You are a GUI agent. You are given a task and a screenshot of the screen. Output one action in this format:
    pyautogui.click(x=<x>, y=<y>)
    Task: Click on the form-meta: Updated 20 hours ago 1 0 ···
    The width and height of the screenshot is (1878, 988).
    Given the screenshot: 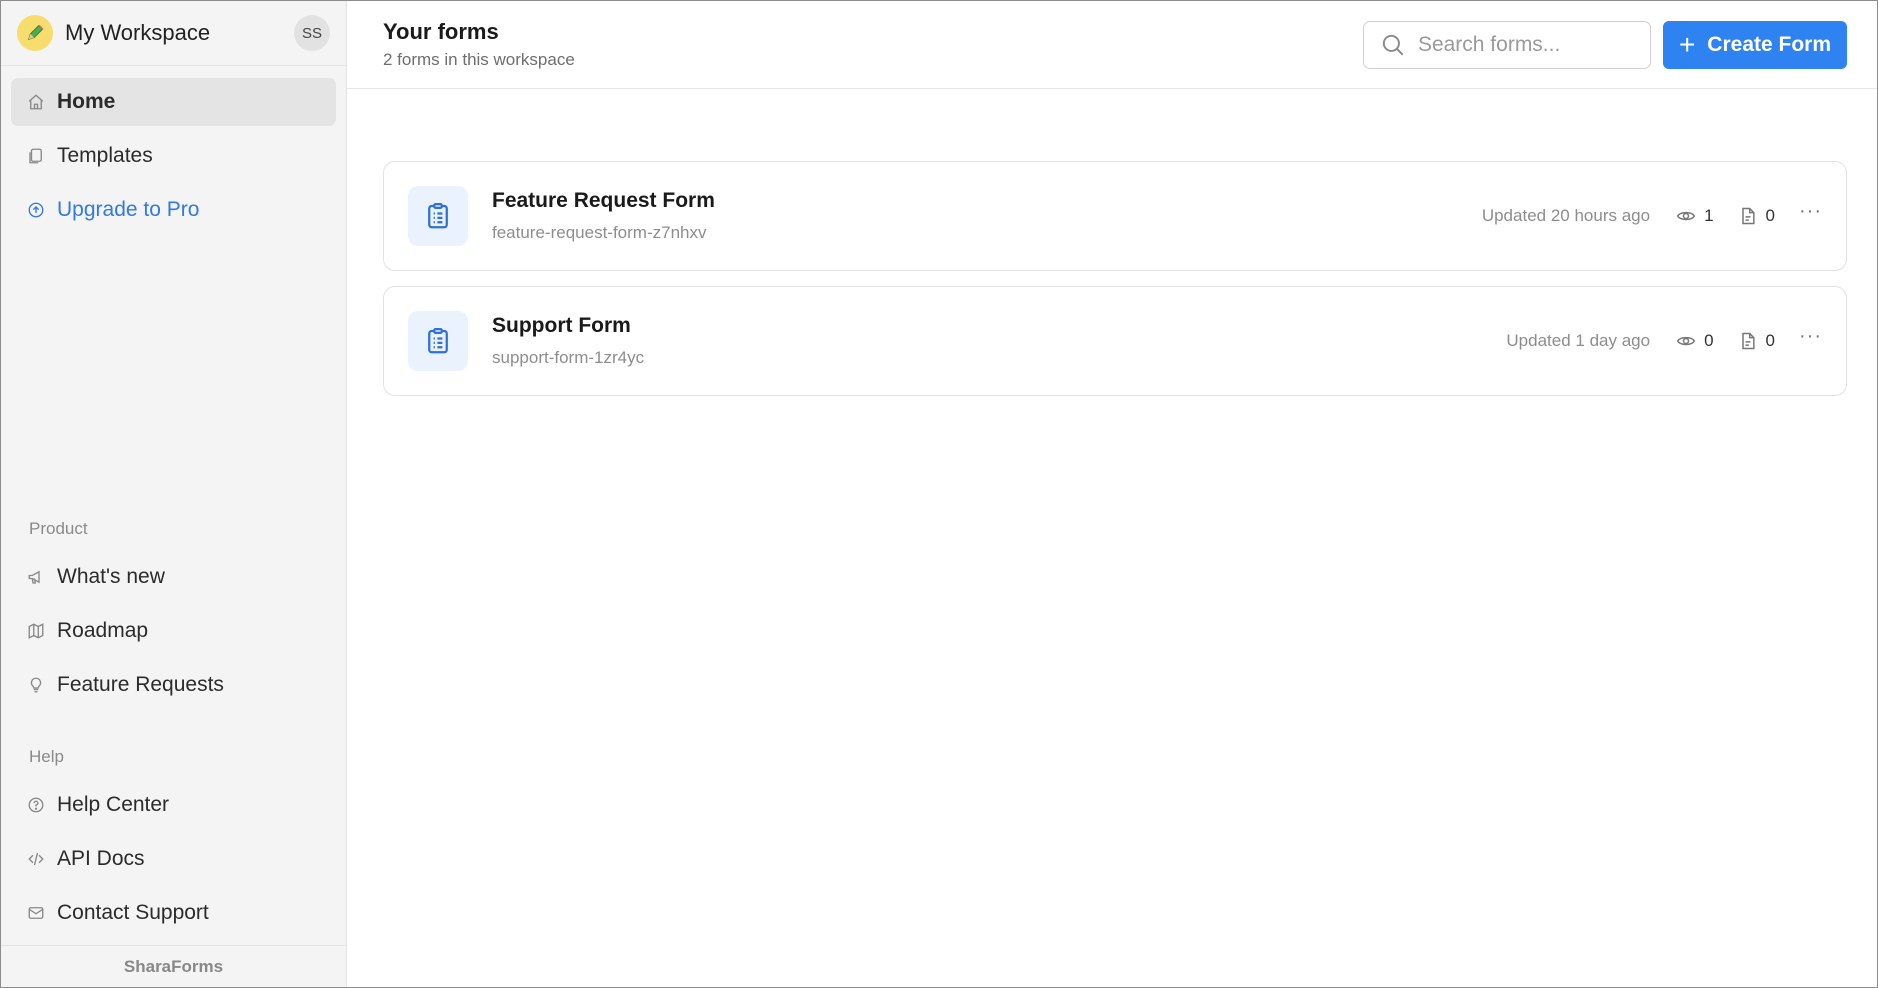 What is the action you would take?
    pyautogui.click(x=1651, y=213)
    